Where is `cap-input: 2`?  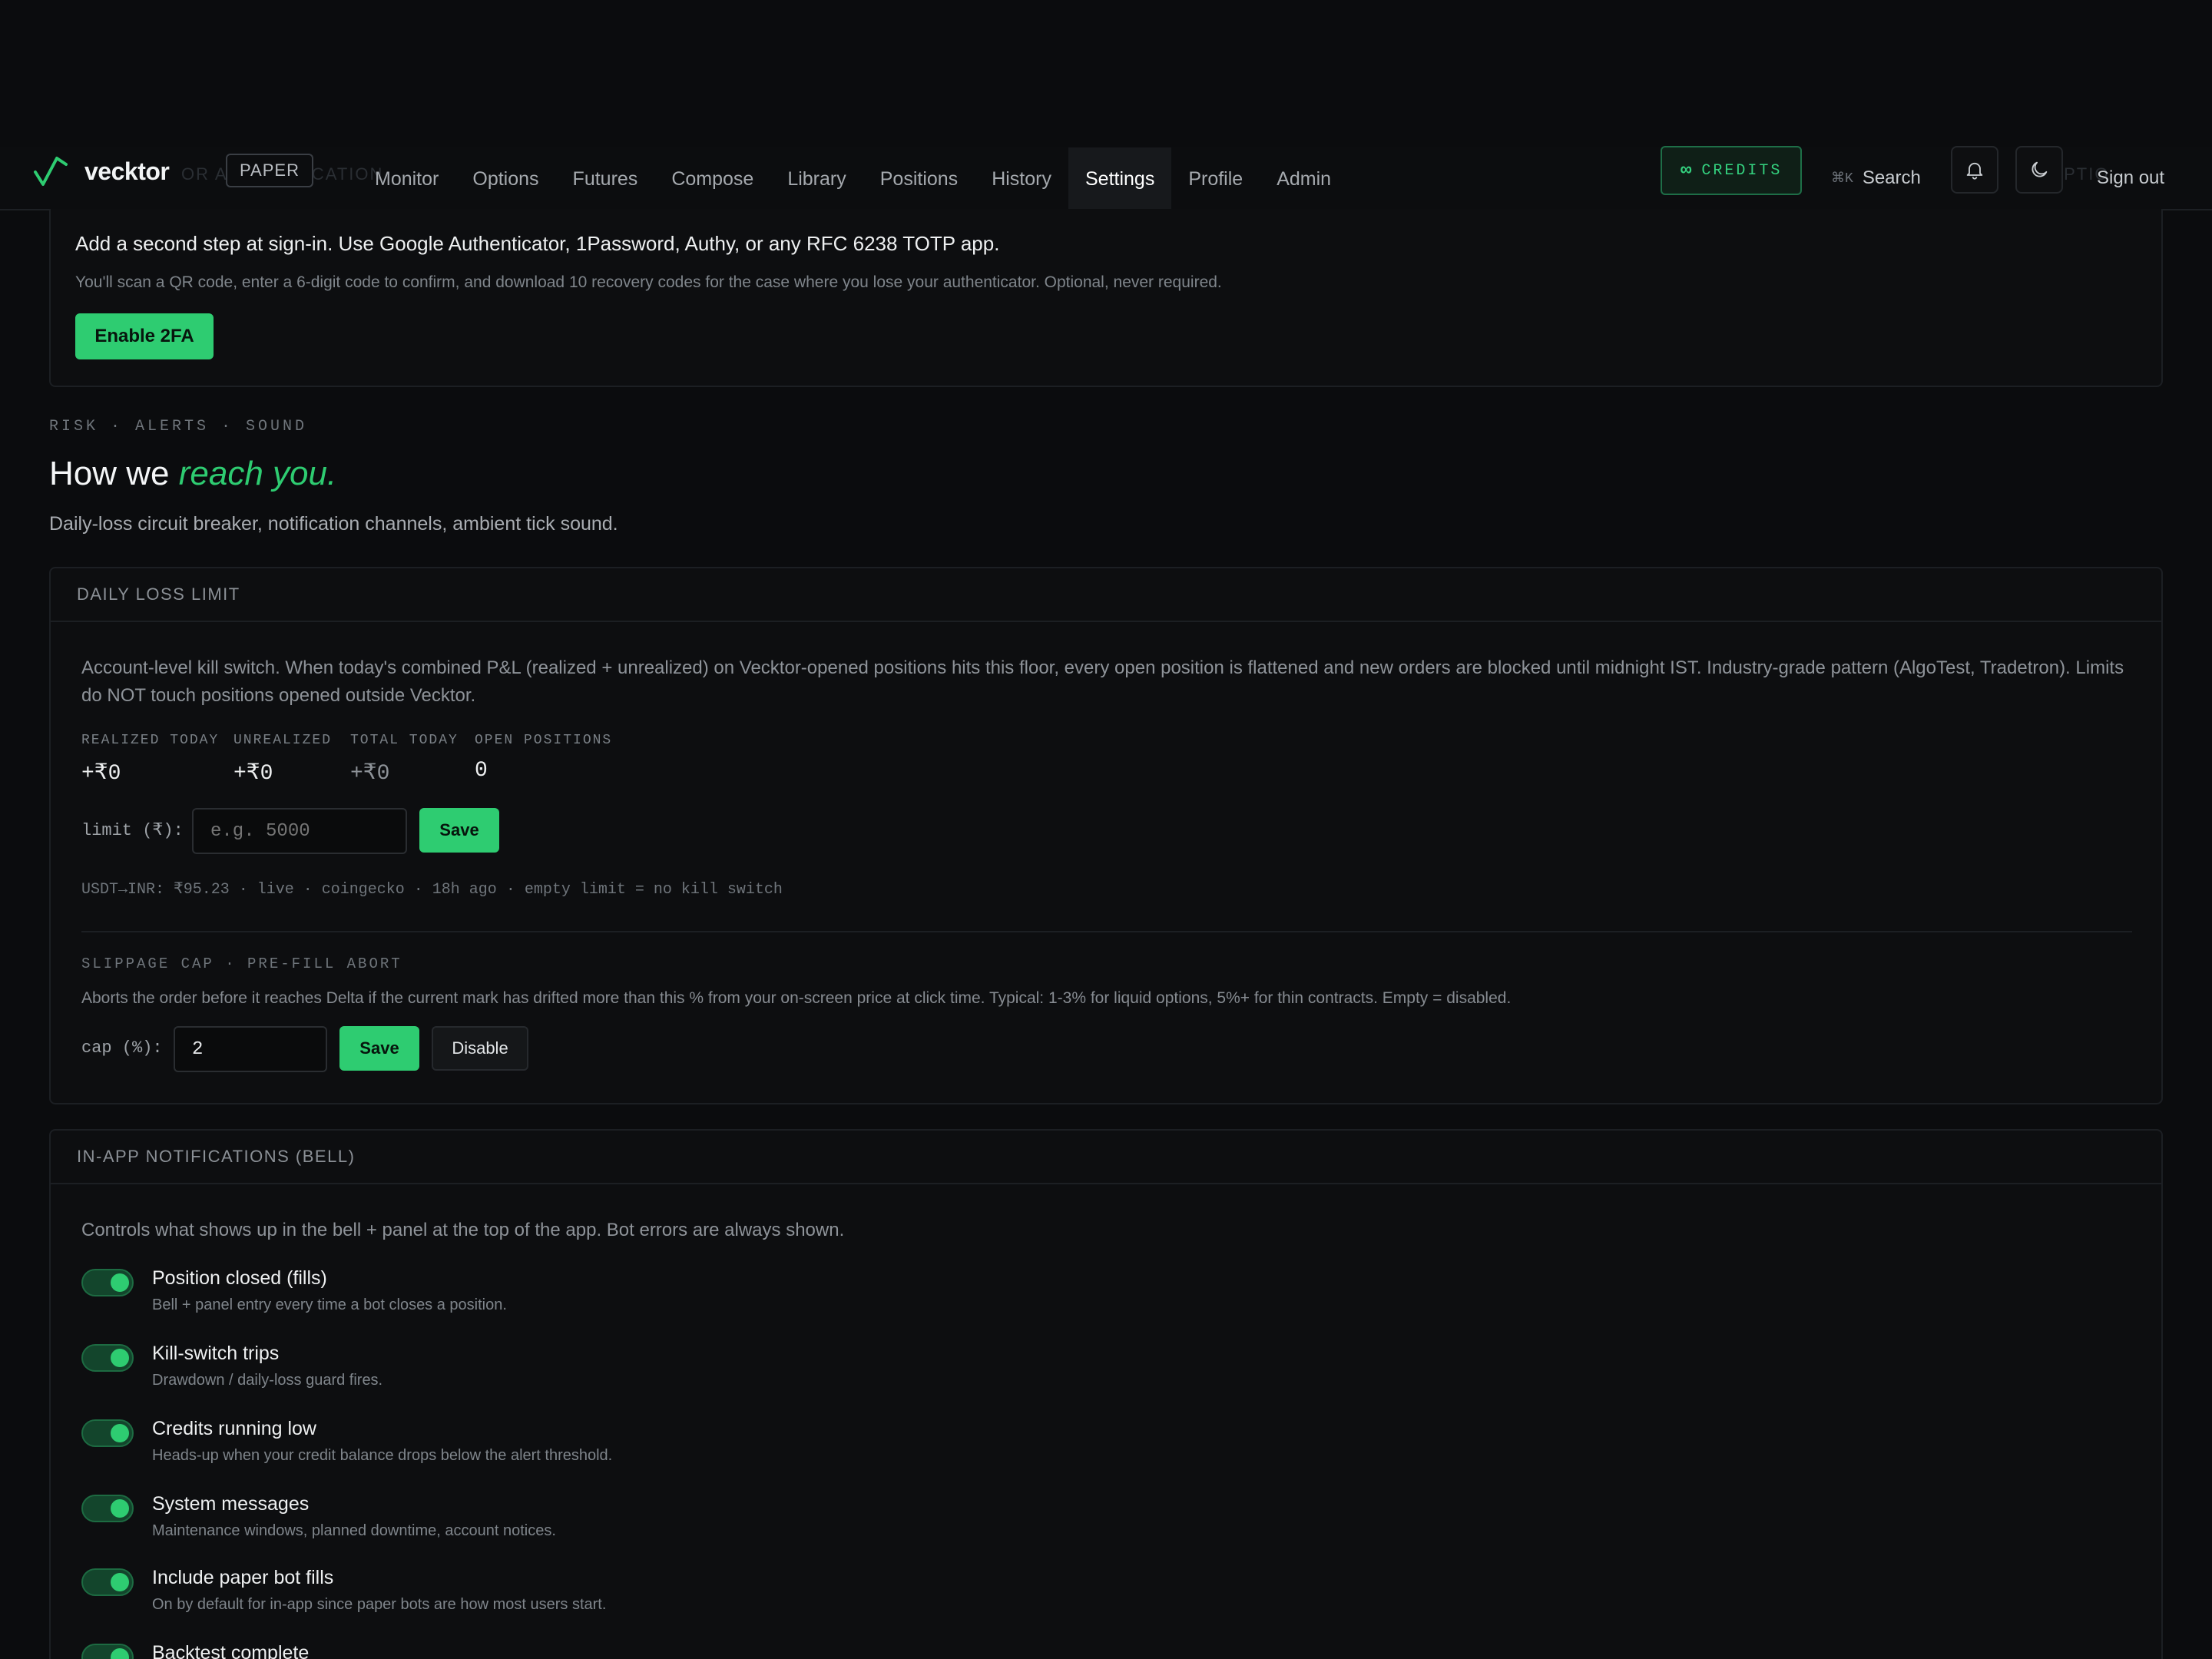 cap-input: 2 is located at coordinates (251, 1049).